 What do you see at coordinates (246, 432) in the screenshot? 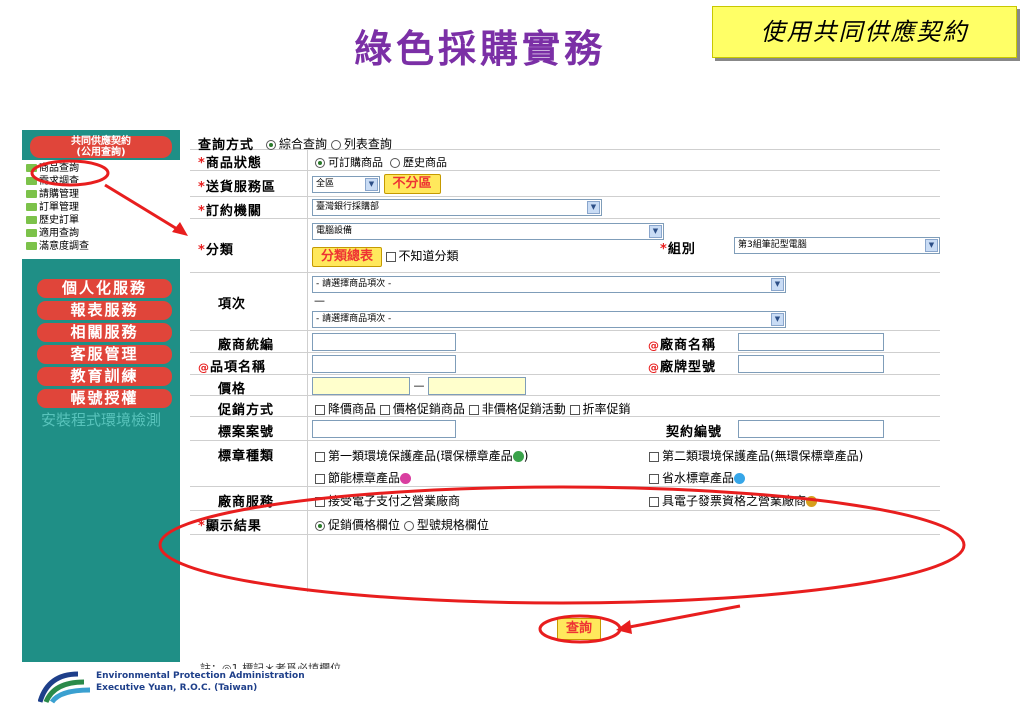
I see `case-no-label: 標案案號` at bounding box center [246, 432].